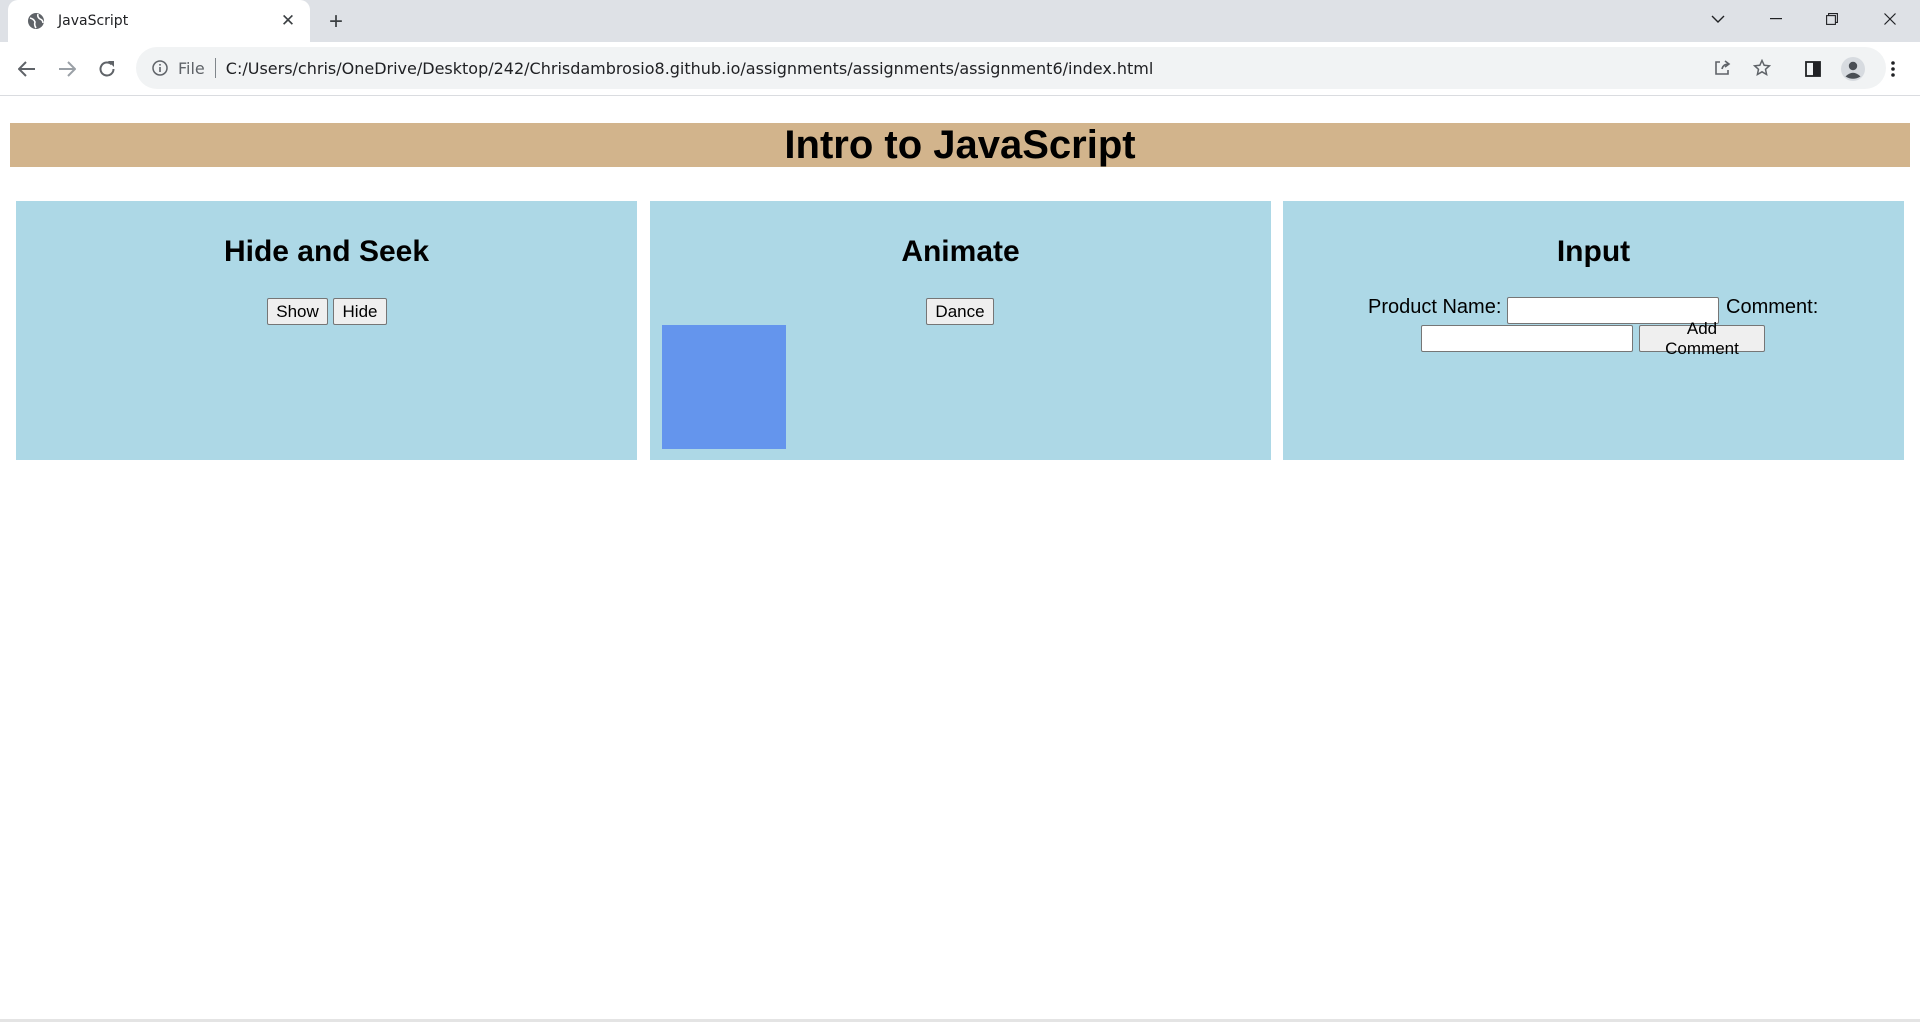 Image resolution: width=1920 pixels, height=1022 pixels. I want to click on info-icon, so click(160, 68).